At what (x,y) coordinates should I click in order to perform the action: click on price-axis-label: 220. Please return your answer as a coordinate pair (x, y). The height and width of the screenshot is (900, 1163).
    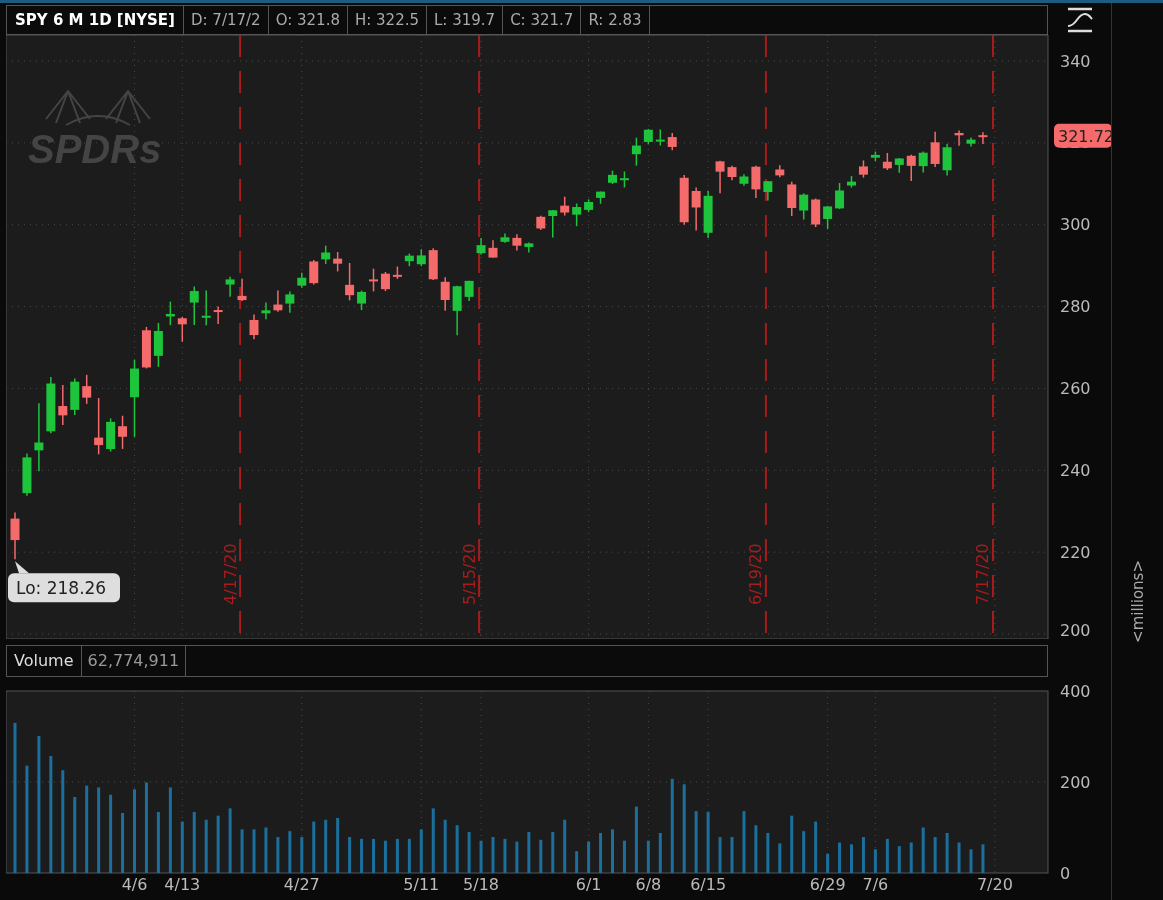
    Looking at the image, I should click on (1075, 552).